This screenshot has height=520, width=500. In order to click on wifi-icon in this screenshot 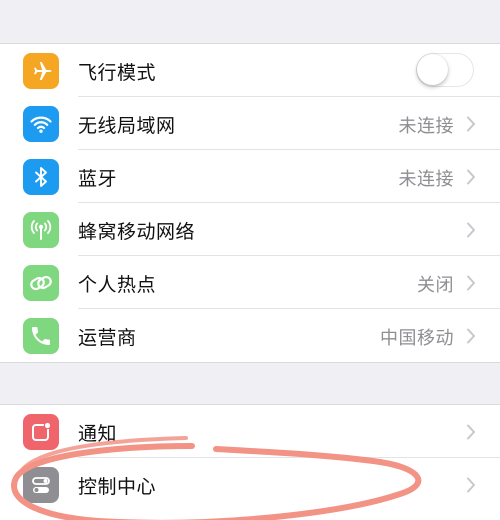, I will do `click(41, 124)`.